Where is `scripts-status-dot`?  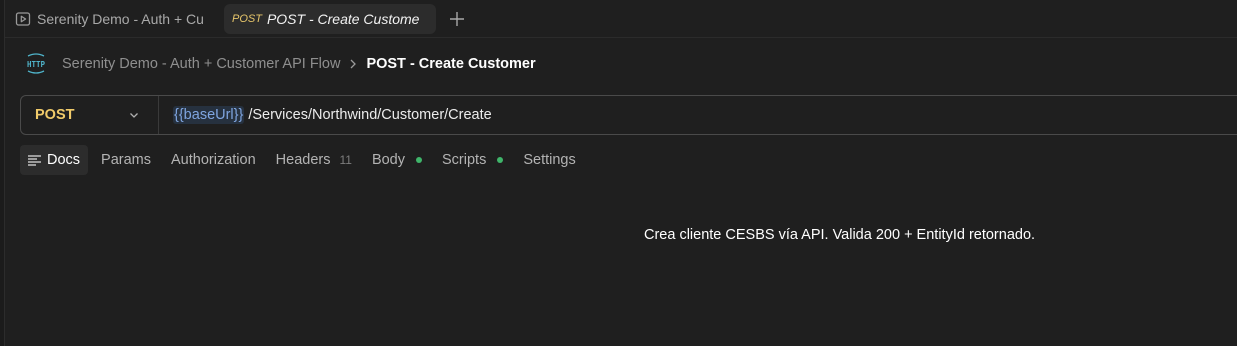 scripts-status-dot is located at coordinates (500, 160).